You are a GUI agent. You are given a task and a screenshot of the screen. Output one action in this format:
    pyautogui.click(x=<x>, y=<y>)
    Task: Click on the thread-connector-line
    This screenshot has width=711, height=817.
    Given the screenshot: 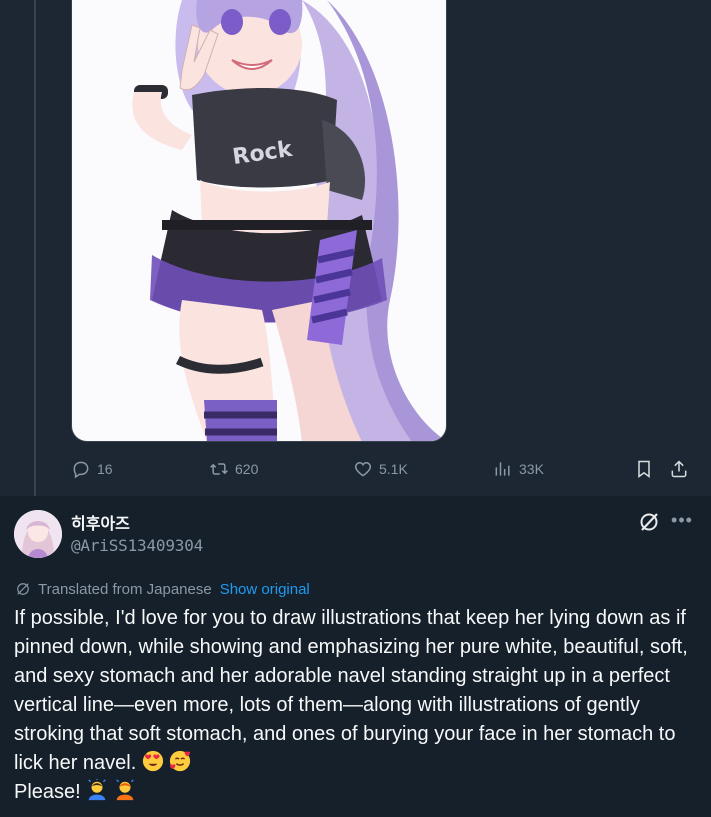 What is the action you would take?
    pyautogui.click(x=35, y=251)
    